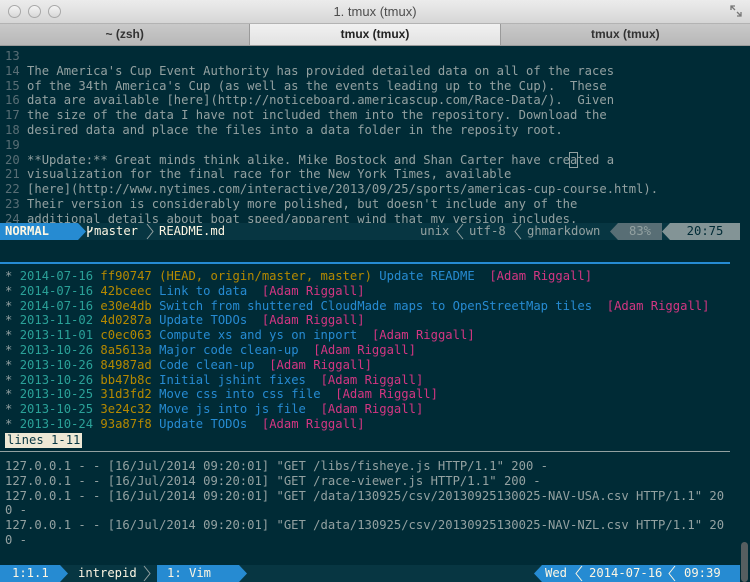 This screenshot has height=582, width=750. Describe the element at coordinates (435, 231) in the screenshot. I see `file-format: unix` at that location.